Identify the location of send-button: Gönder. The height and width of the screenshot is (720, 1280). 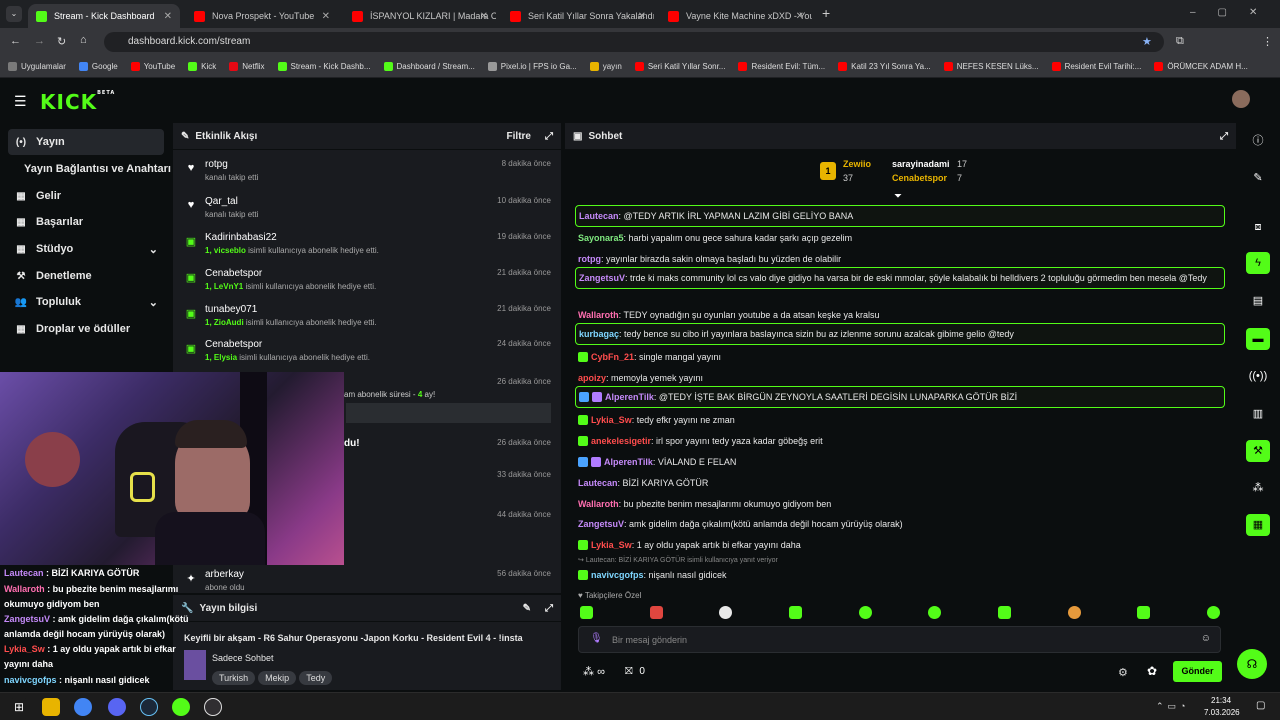
(1197, 671).